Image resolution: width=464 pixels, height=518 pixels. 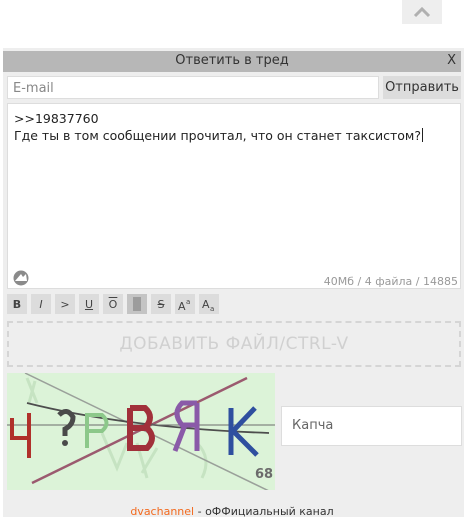 What do you see at coordinates (264, 474) in the screenshot?
I see `captcha-number: 68` at bounding box center [264, 474].